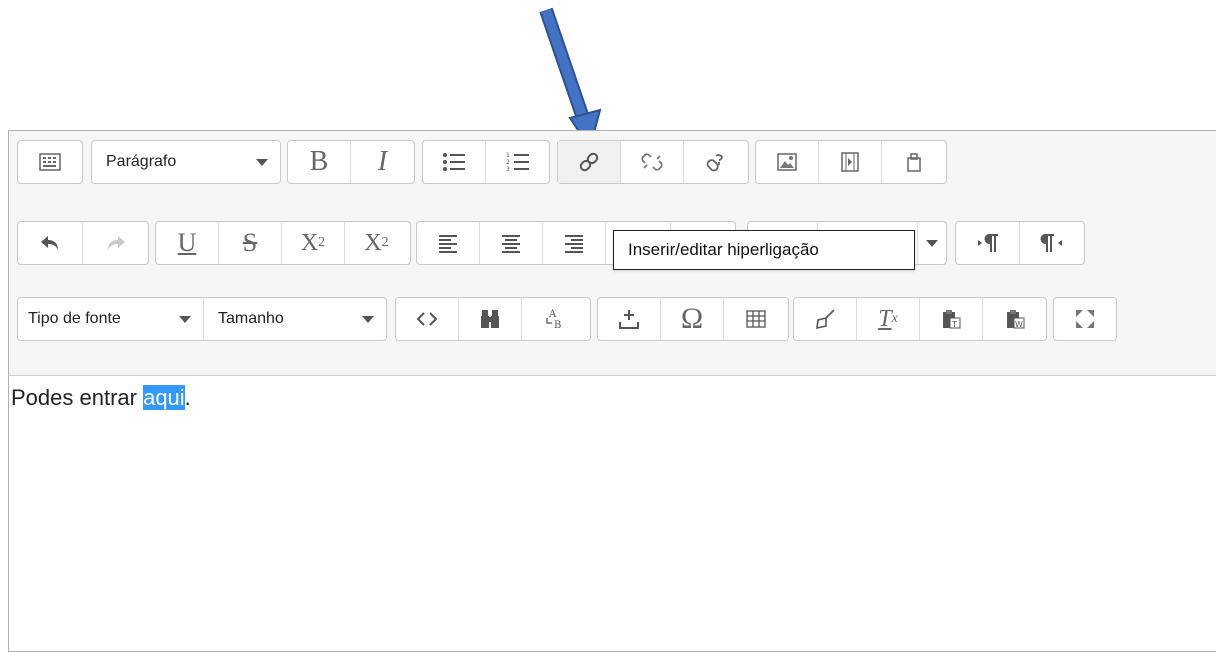 Image resolution: width=1216 pixels, height=652 pixels. I want to click on paragraph-format-select: Parágrafo, so click(186, 162).